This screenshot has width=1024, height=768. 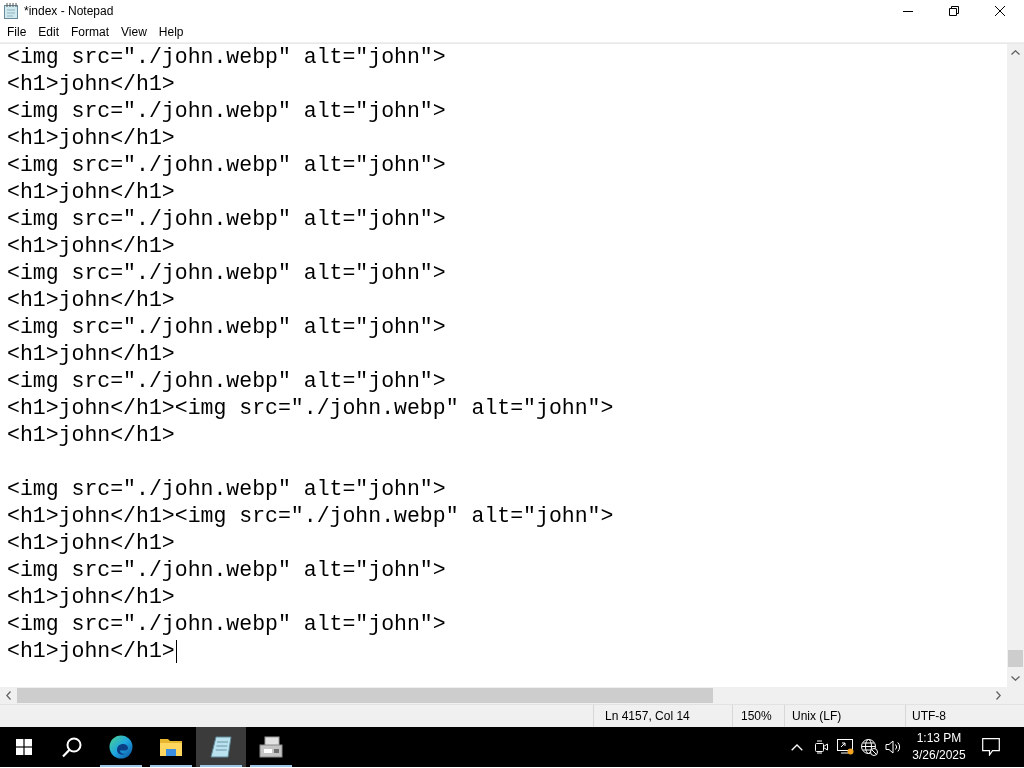 What do you see at coordinates (171, 747) in the screenshot?
I see `folder-icon` at bounding box center [171, 747].